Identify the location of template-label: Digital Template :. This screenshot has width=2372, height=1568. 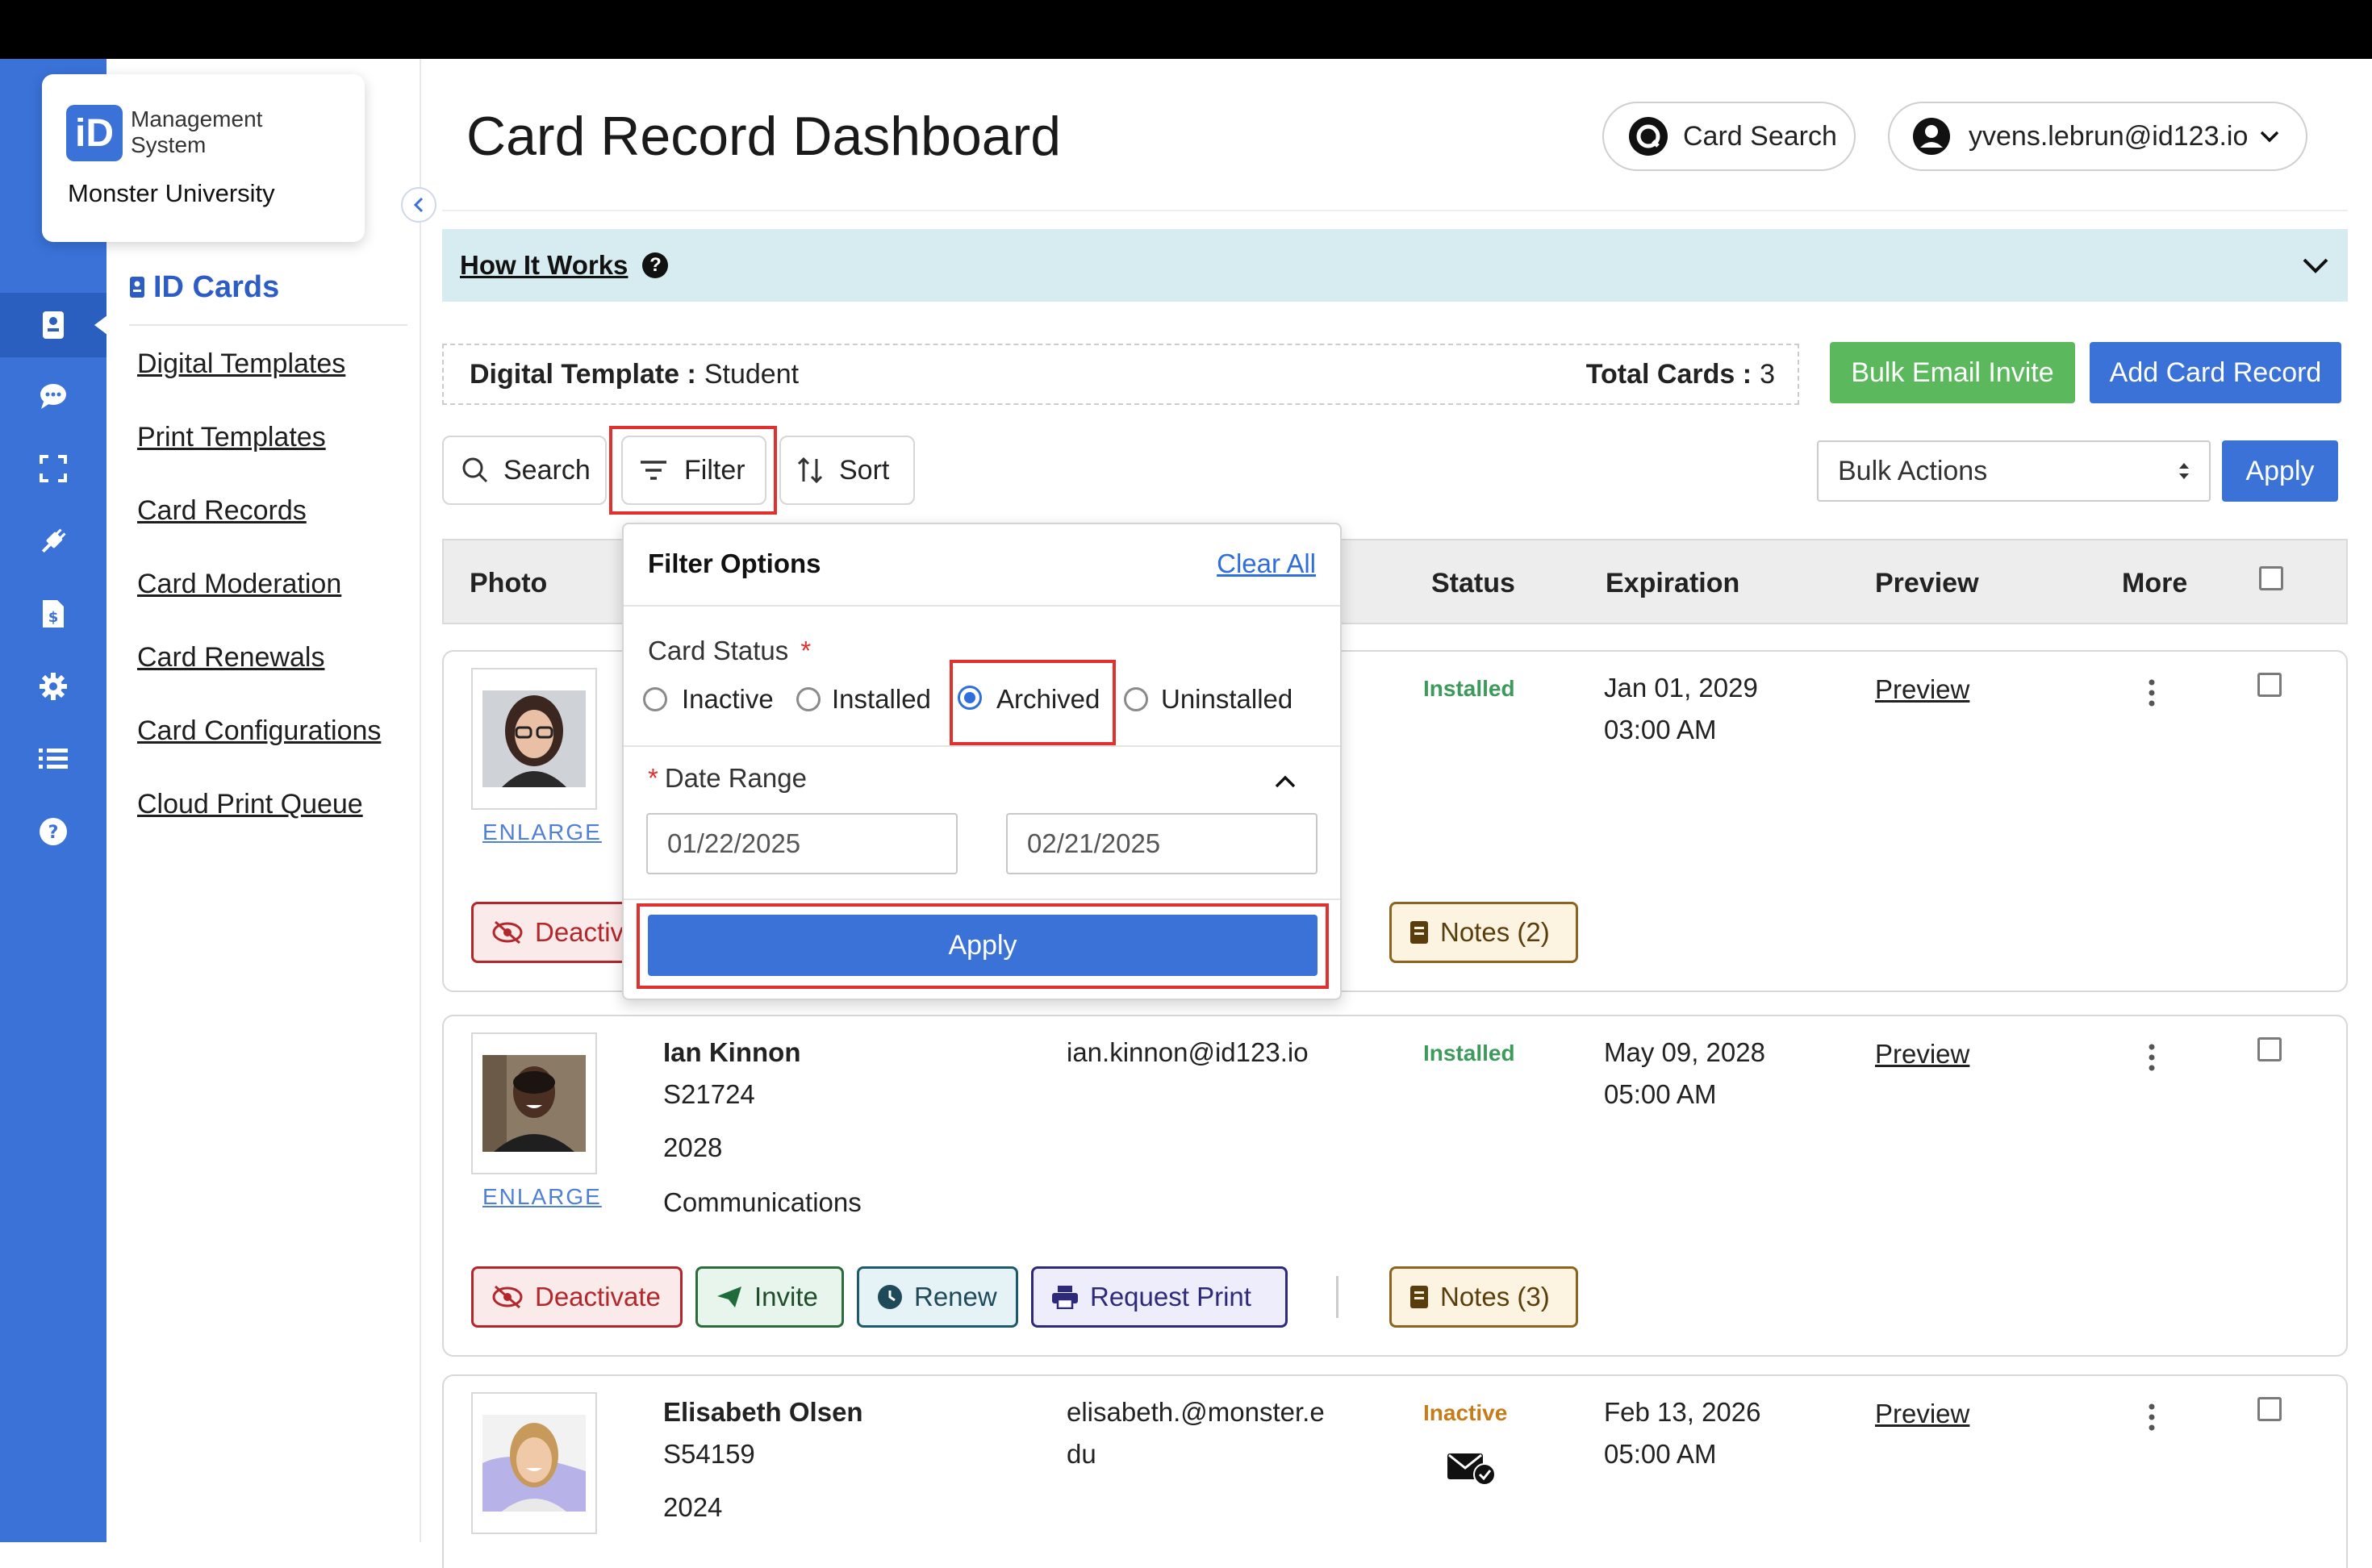
(583, 374).